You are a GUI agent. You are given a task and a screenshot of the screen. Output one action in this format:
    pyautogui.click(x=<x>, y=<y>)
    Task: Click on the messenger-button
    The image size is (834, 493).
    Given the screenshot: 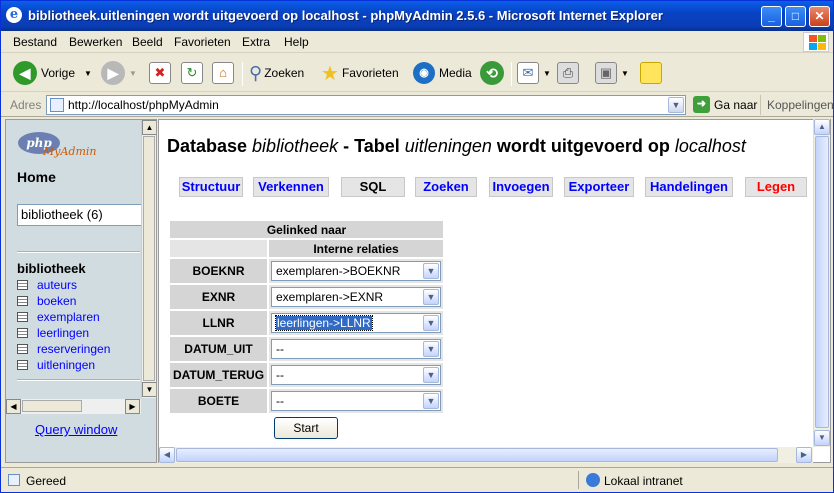 What is the action you would take?
    pyautogui.click(x=653, y=73)
    